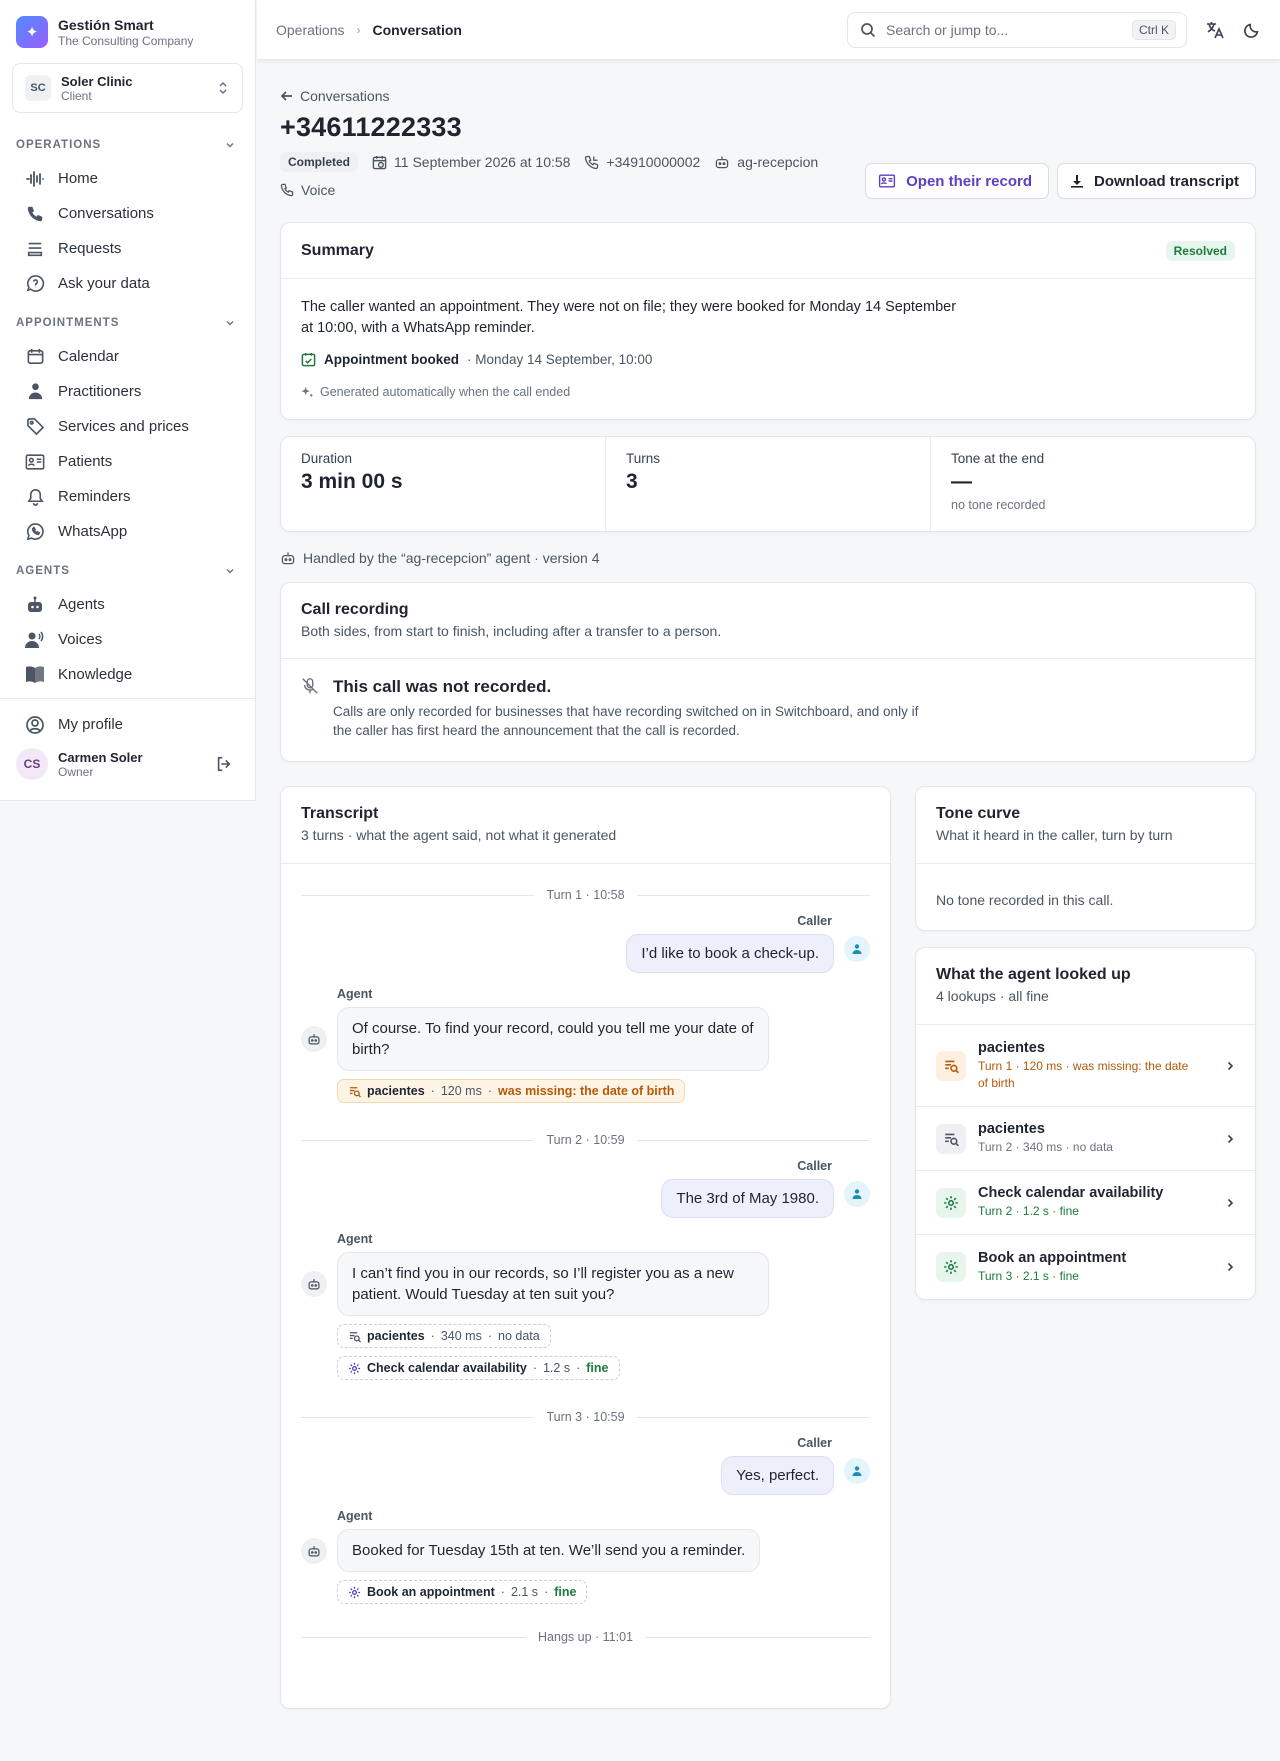  What do you see at coordinates (287, 190) in the screenshot?
I see `phone-icon` at bounding box center [287, 190].